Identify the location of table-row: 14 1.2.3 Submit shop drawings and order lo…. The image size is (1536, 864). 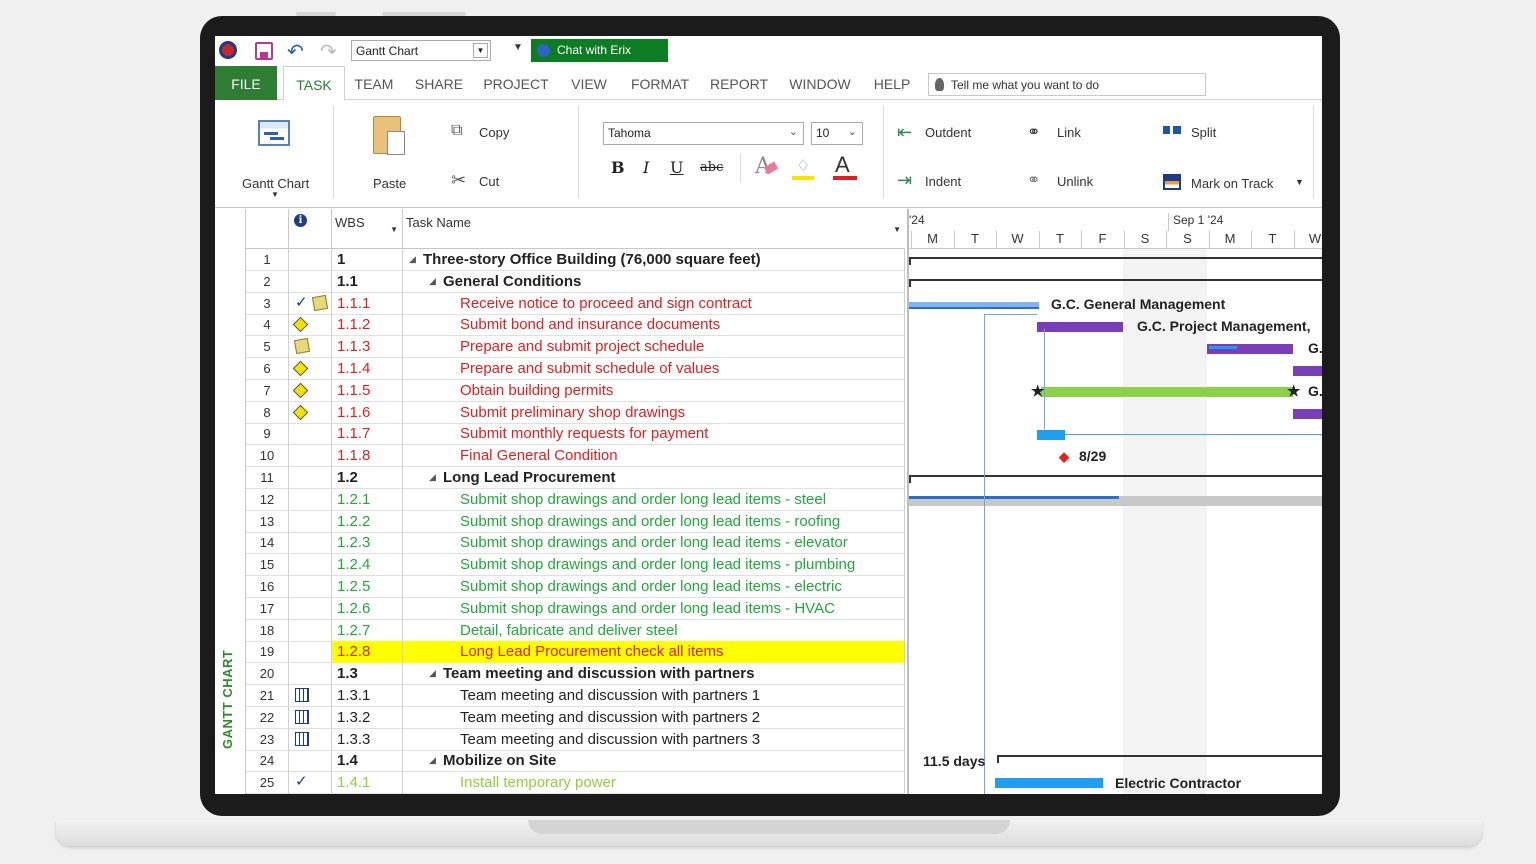
(575, 543).